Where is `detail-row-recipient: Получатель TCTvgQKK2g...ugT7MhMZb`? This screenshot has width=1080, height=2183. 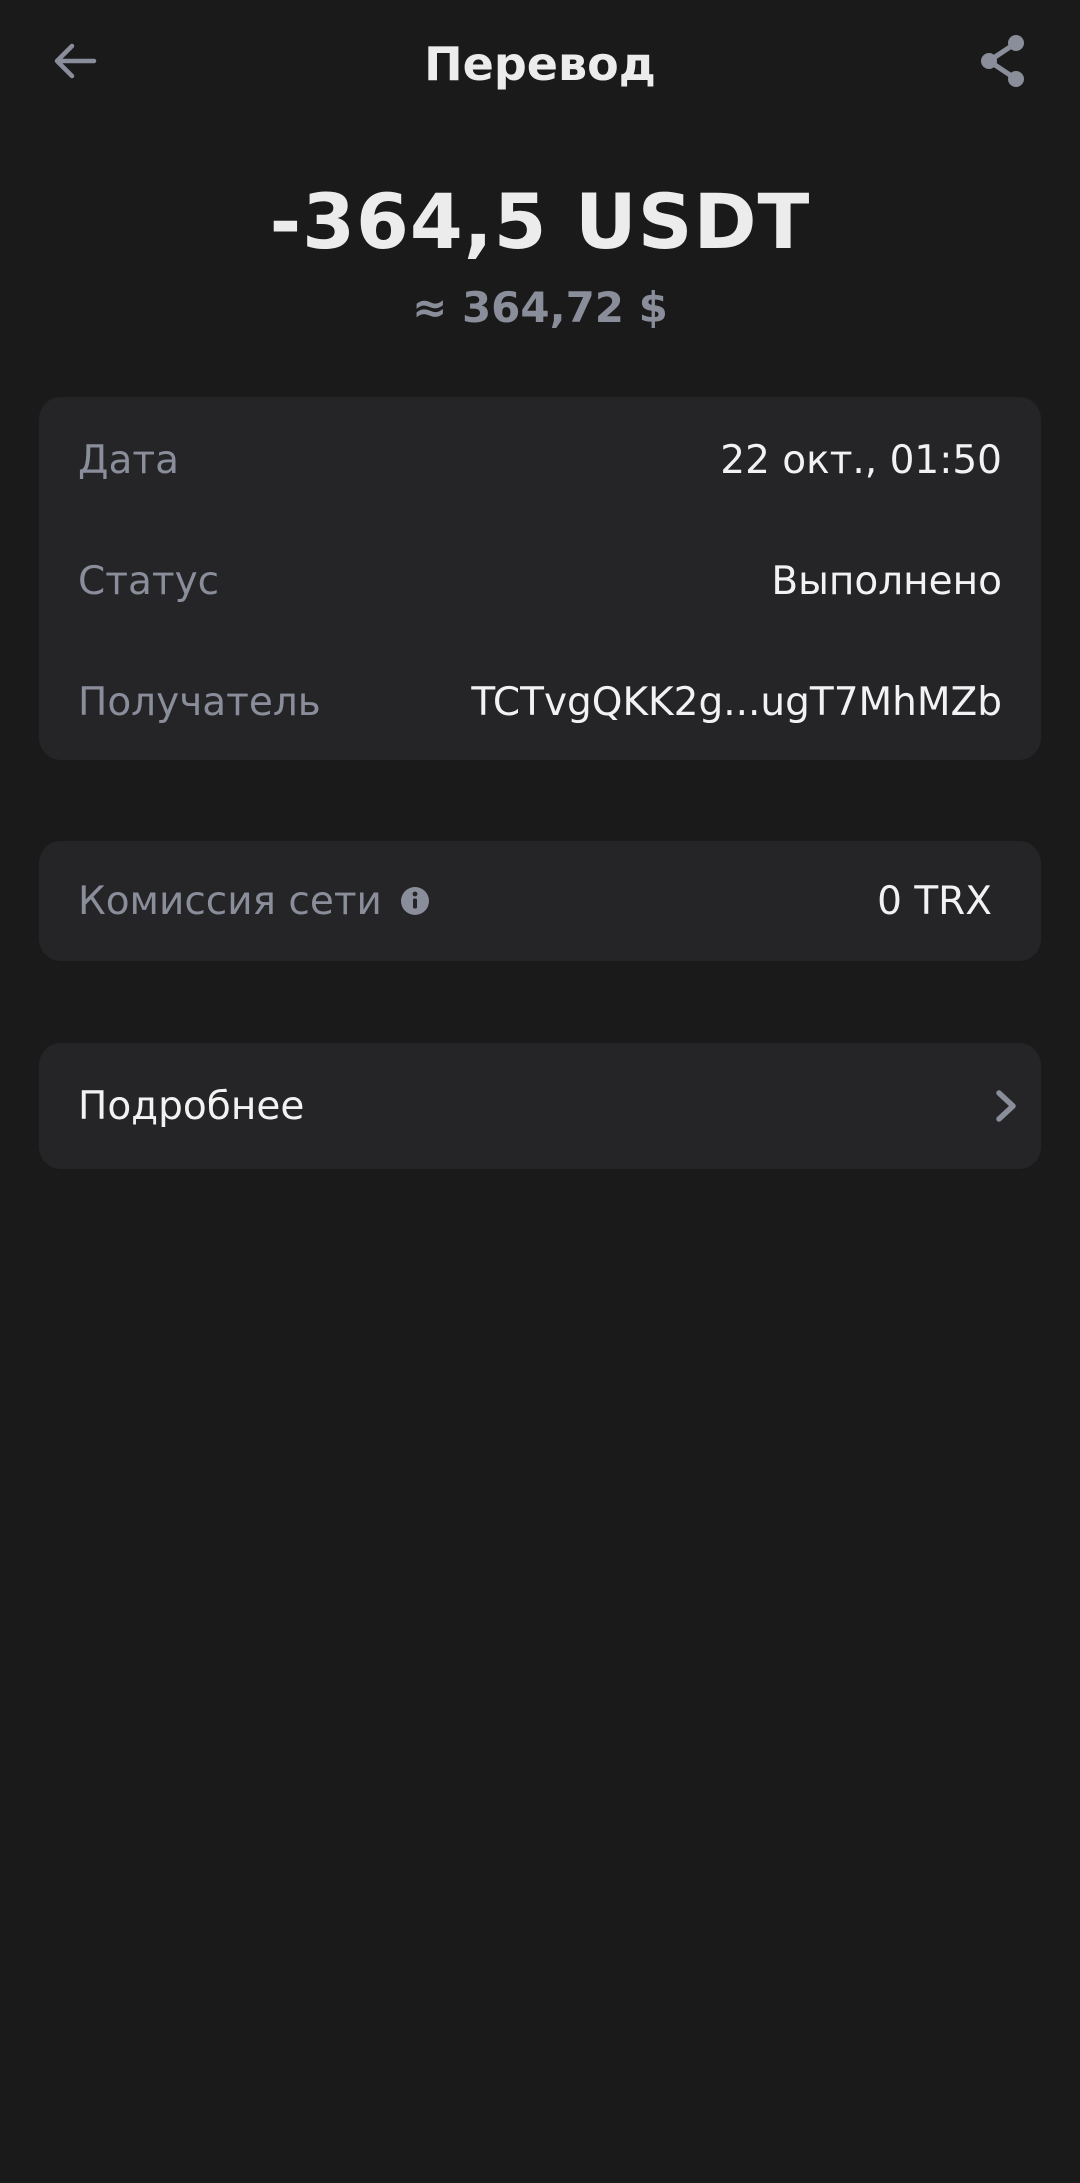
detail-row-recipient: Получатель TCTvgQKK2g...ugT7MhMZb is located at coordinates (540, 702).